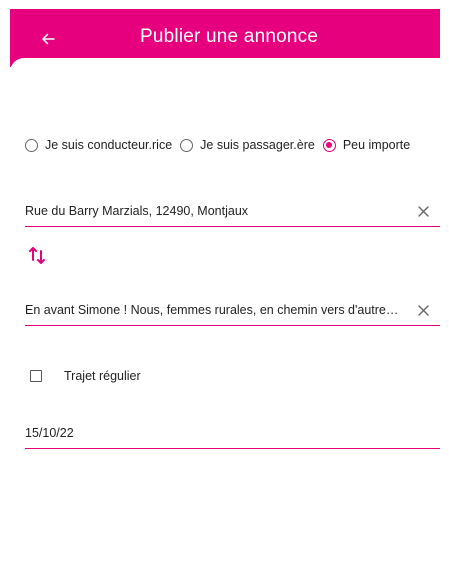 The width and height of the screenshot is (449, 565). I want to click on arrival-clear-button, so click(423, 310).